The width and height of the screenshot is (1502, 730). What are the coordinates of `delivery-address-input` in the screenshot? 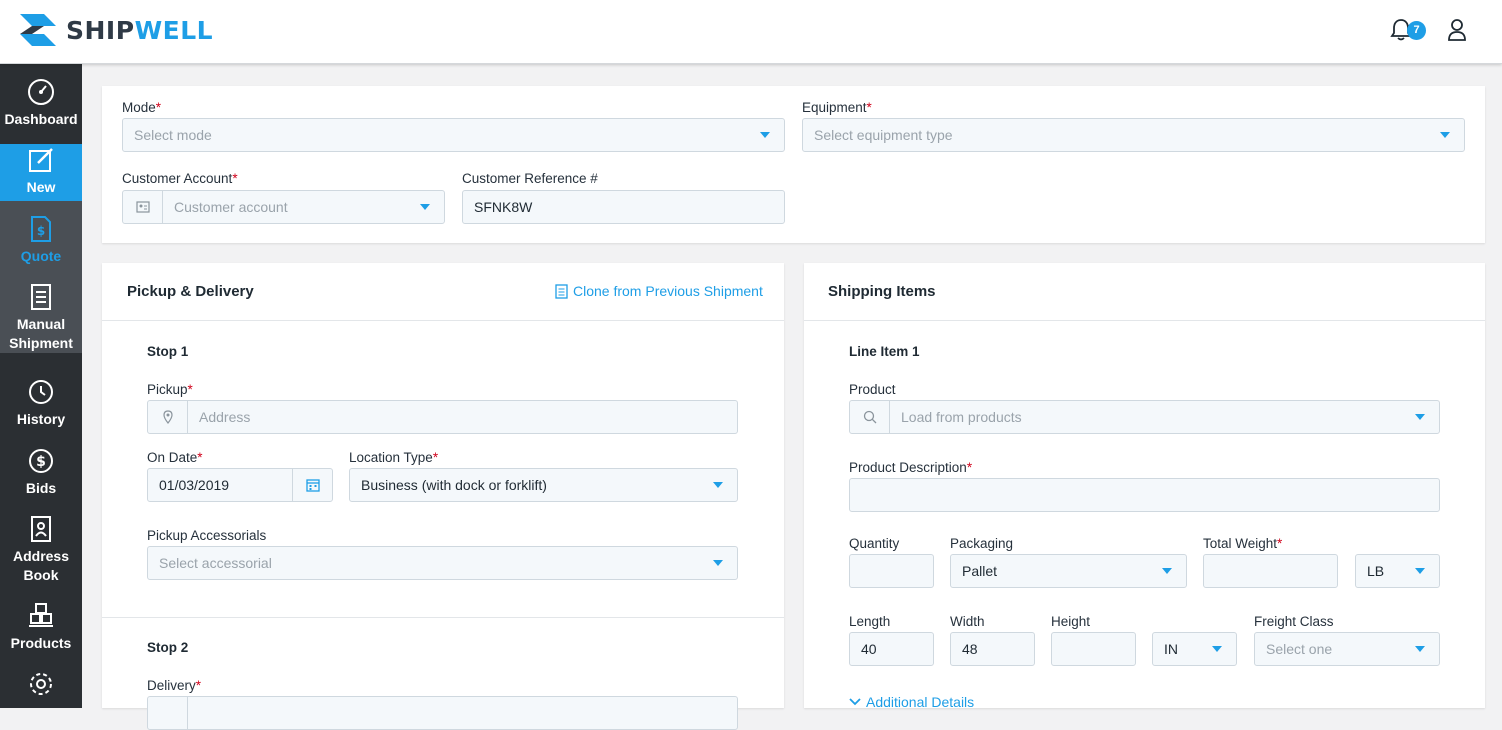 It's located at (442, 713).